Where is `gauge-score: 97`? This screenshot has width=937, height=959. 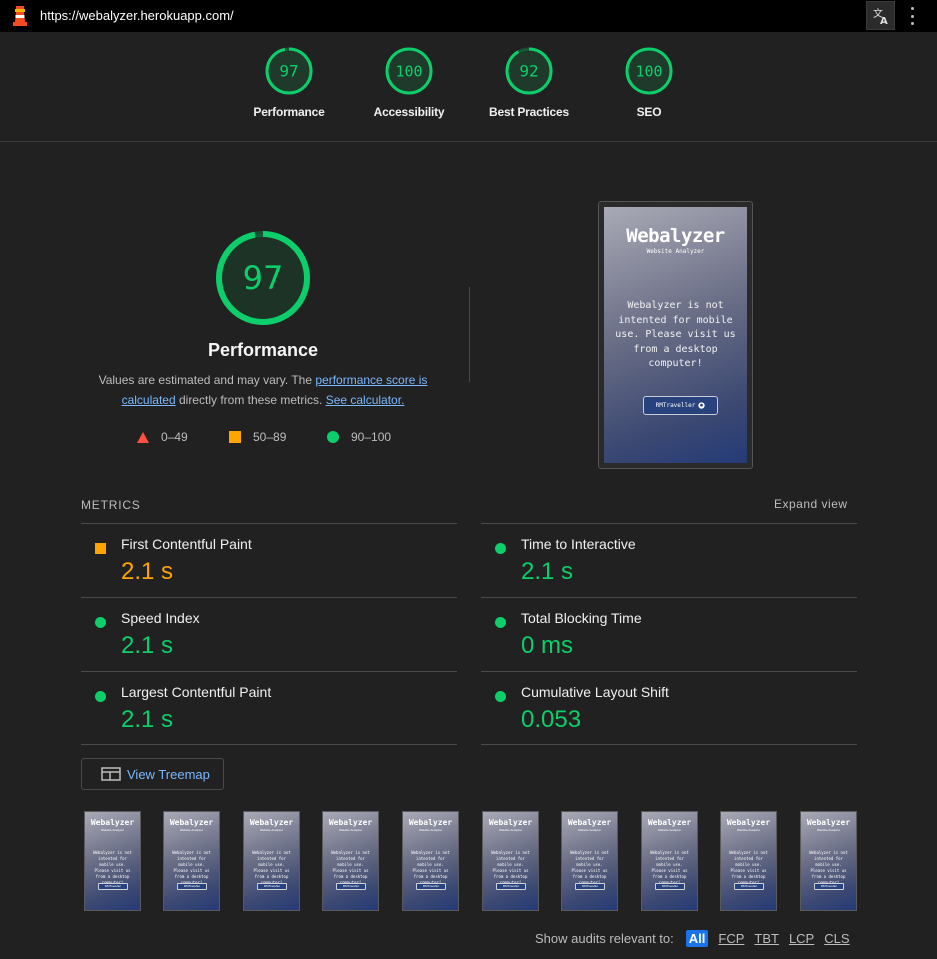 gauge-score: 97 is located at coordinates (288, 71).